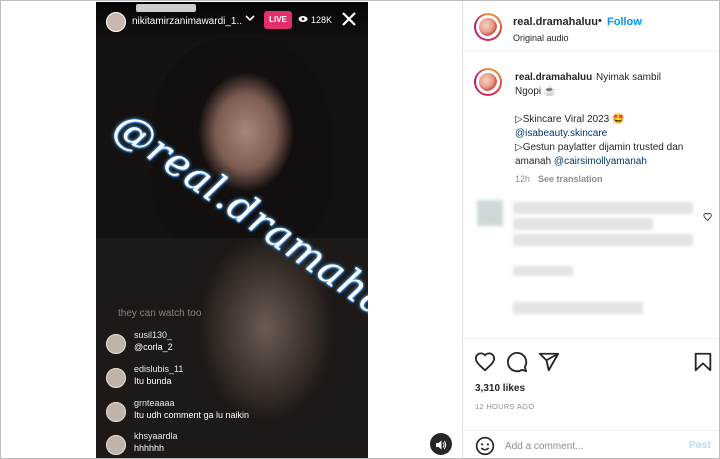 This screenshot has width=720, height=459. I want to click on speaker-icon, so click(441, 447).